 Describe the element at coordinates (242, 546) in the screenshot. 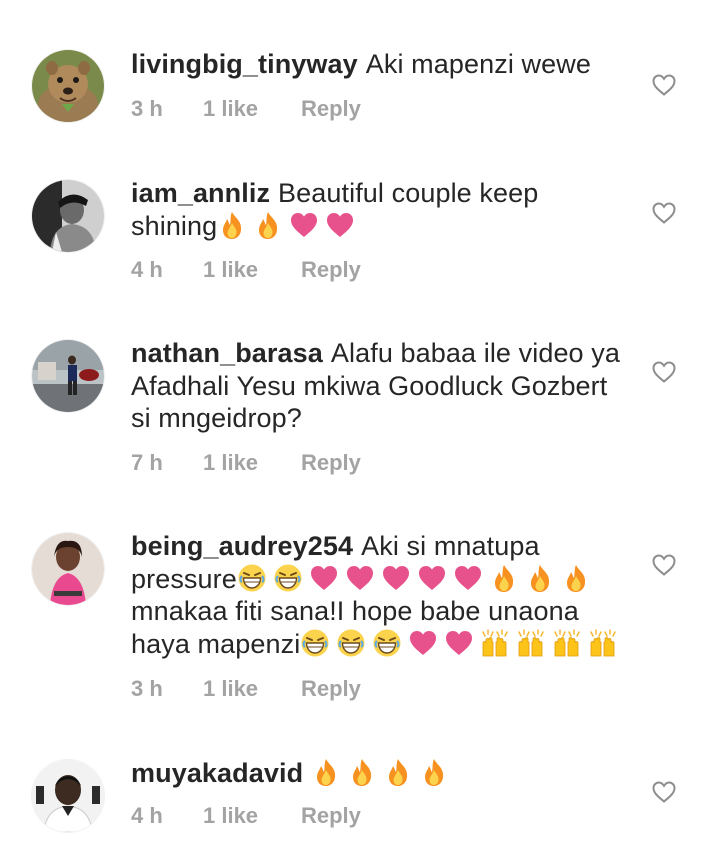

I see `comment-username: being_audrey254` at that location.